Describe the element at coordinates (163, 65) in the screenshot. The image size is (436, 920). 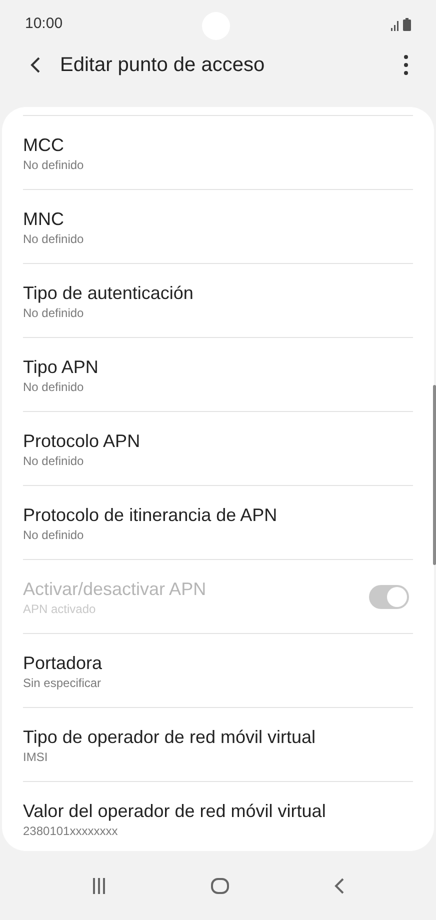
I see `page-title: Editar punto de acceso` at that location.